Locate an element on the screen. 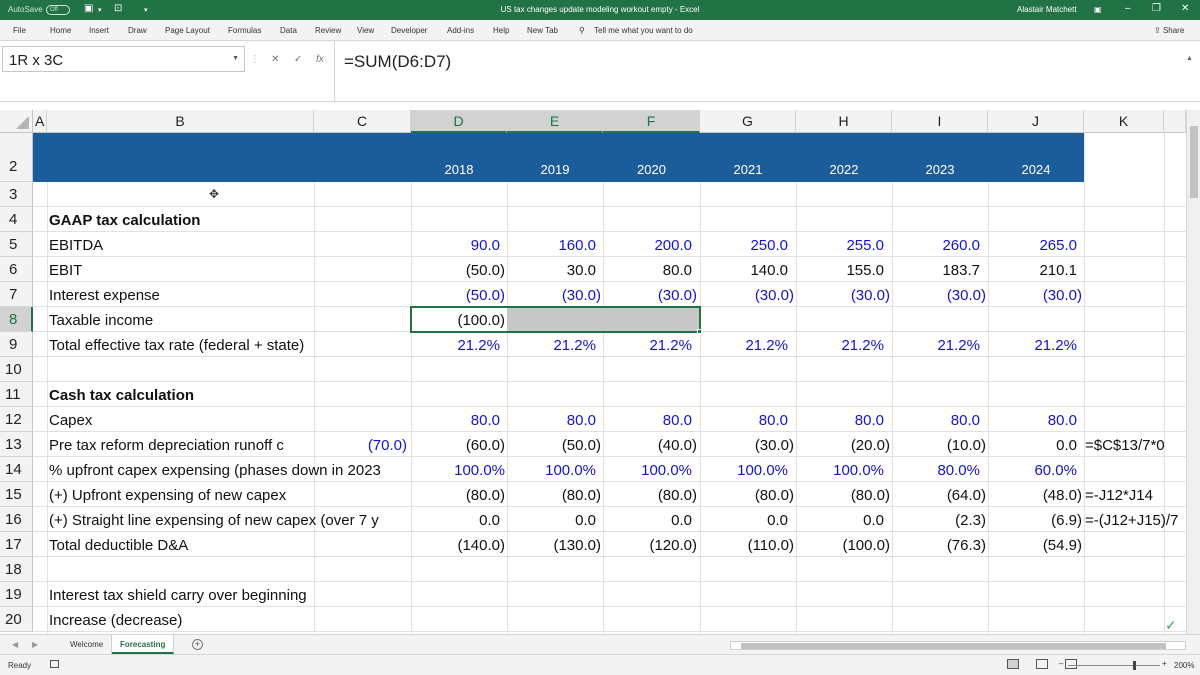 The height and width of the screenshot is (675, 1200). cell-h16: 0.0 is located at coordinates (840, 520).